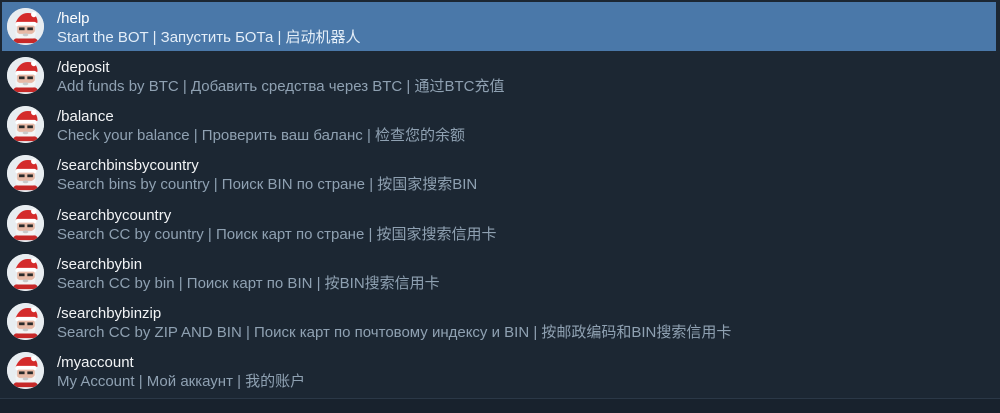  Describe the element at coordinates (109, 313) in the screenshot. I see `command-name: /searchbybinzip` at that location.